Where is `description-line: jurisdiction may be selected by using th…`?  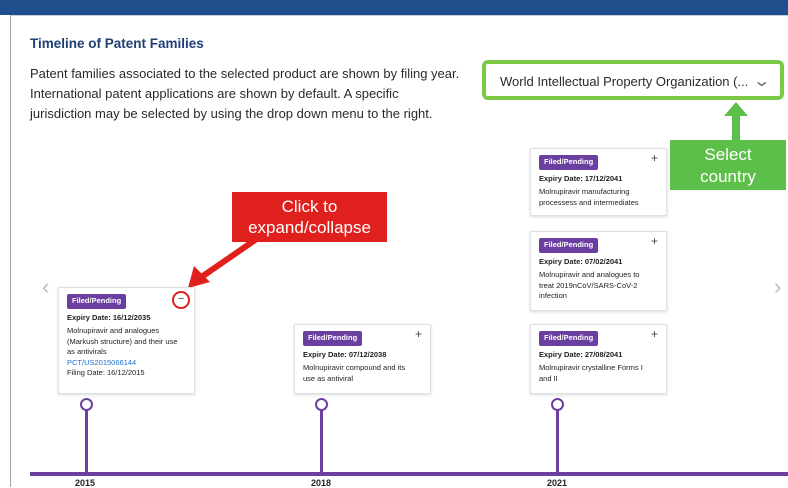
description-line: jurisdiction may be selected by using th… is located at coordinates (231, 113).